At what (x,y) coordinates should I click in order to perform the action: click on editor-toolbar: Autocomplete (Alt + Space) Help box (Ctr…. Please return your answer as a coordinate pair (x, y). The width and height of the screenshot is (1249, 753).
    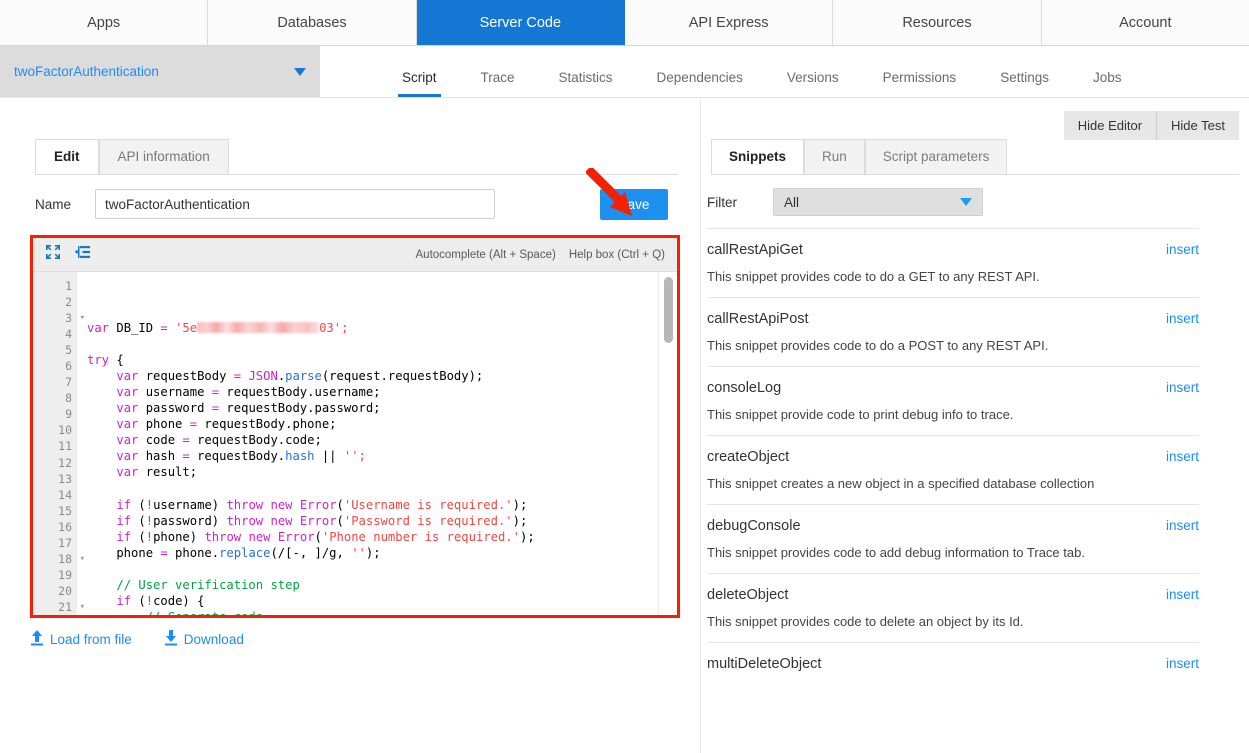
    Looking at the image, I should click on (355, 255).